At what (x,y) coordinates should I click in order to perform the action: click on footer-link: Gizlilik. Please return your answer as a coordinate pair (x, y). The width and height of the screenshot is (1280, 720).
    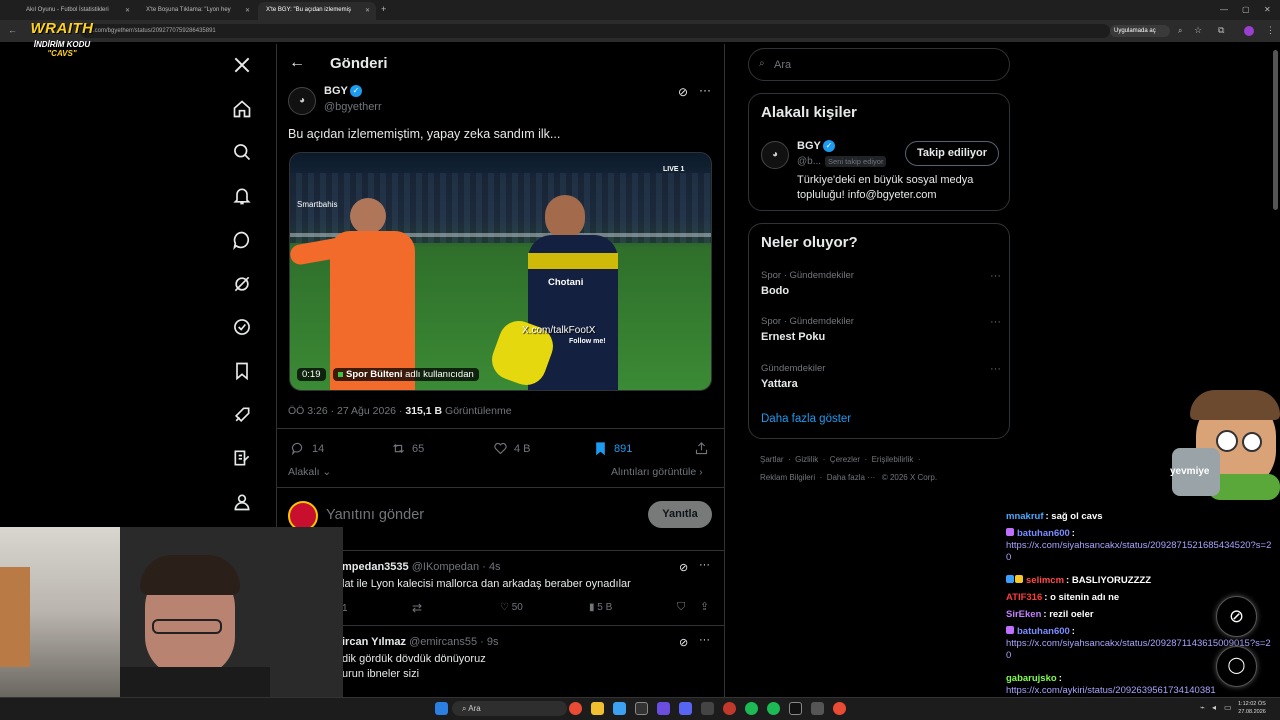
    Looking at the image, I should click on (806, 459).